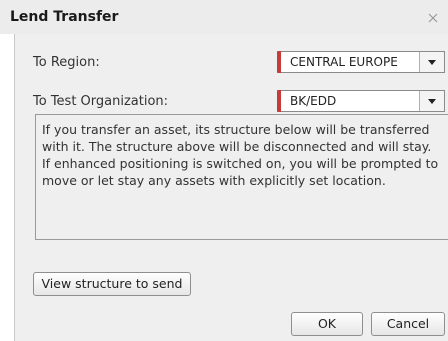  I want to click on cancel-button: Cancel, so click(408, 324).